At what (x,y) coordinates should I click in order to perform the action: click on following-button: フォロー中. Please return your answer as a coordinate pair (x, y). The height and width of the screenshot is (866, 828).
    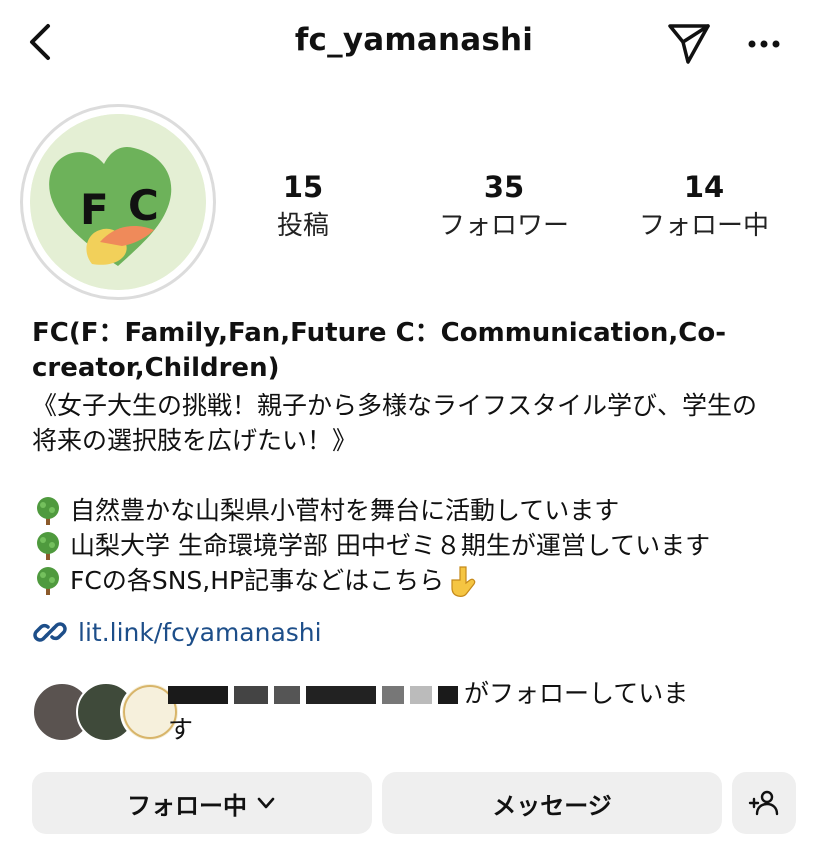
    Looking at the image, I should click on (202, 803).